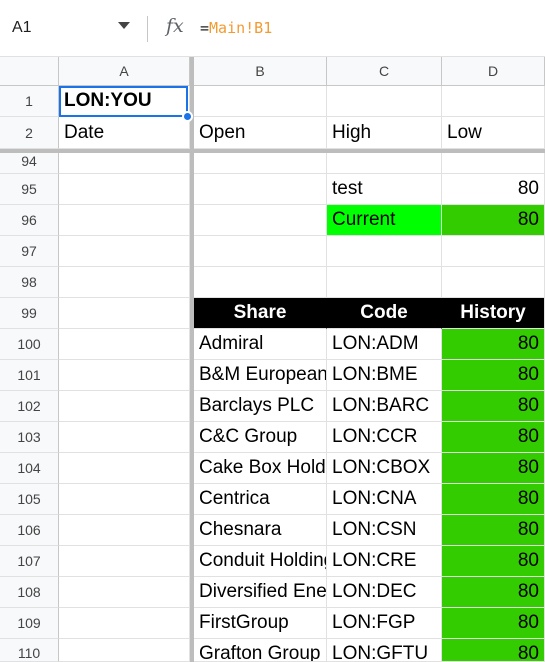 This screenshot has width=545, height=662. I want to click on row-header: 96, so click(29, 220).